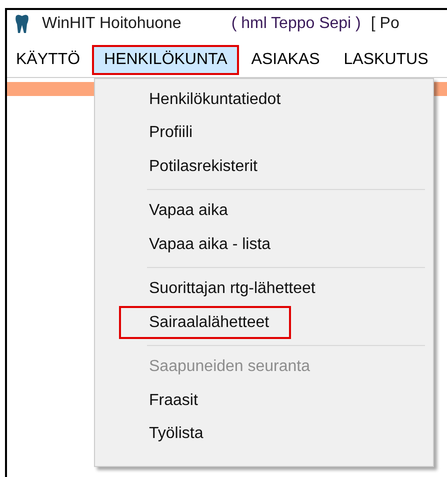 This screenshot has width=447, height=477. I want to click on menu-item: Profiili, so click(171, 133).